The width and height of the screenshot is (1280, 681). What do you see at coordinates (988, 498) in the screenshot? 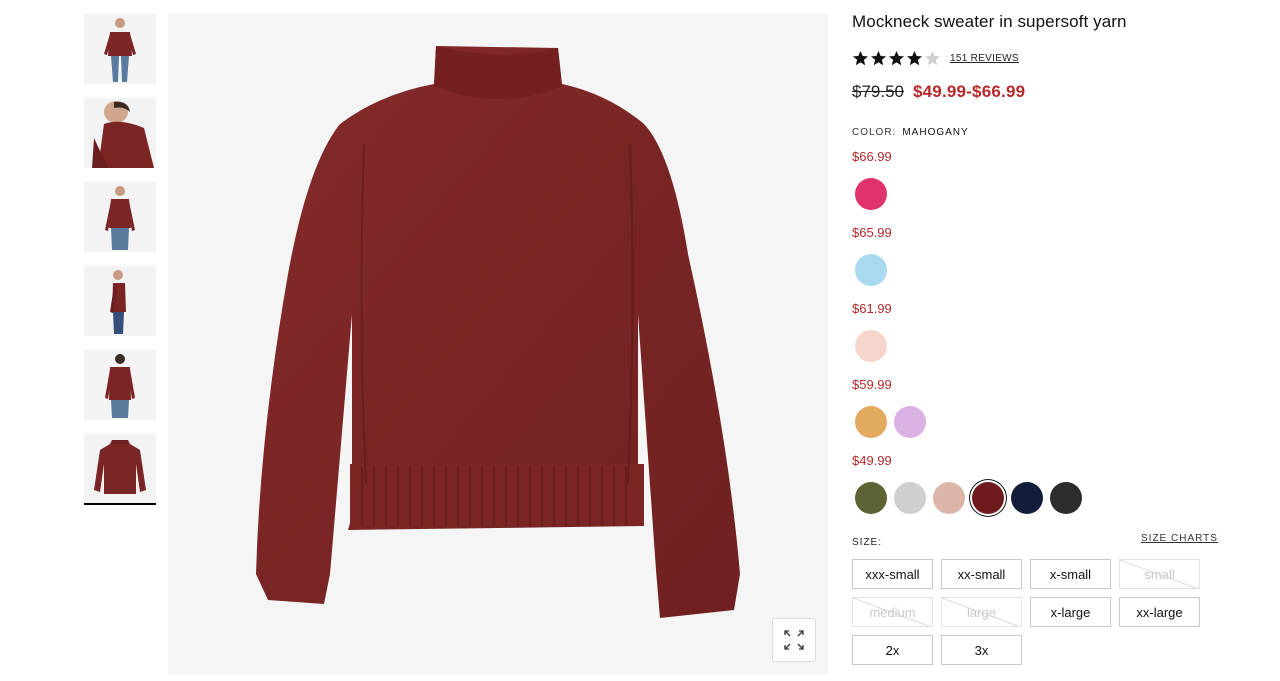
I see `color-swatch-mahogany` at bounding box center [988, 498].